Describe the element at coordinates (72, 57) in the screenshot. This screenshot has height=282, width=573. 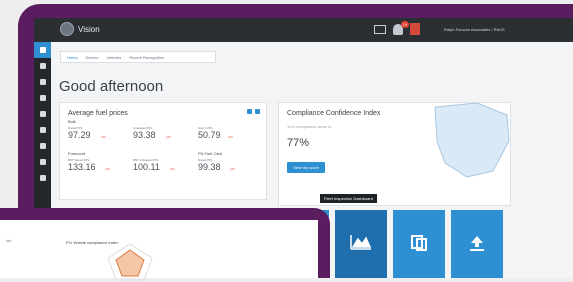
I see `tab-home: Home` at that location.